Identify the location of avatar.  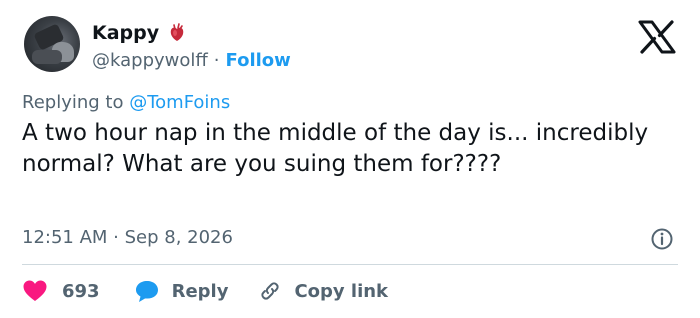
(52, 44).